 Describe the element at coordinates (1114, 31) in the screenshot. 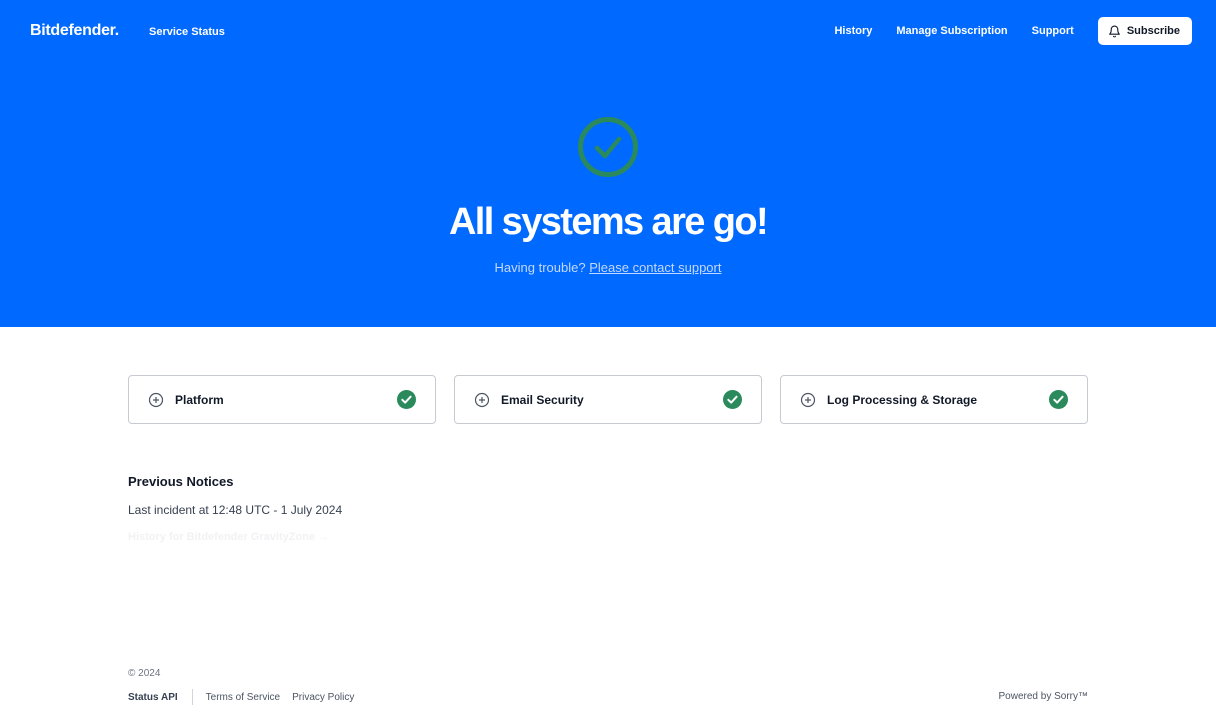

I see `bell-icon` at that location.